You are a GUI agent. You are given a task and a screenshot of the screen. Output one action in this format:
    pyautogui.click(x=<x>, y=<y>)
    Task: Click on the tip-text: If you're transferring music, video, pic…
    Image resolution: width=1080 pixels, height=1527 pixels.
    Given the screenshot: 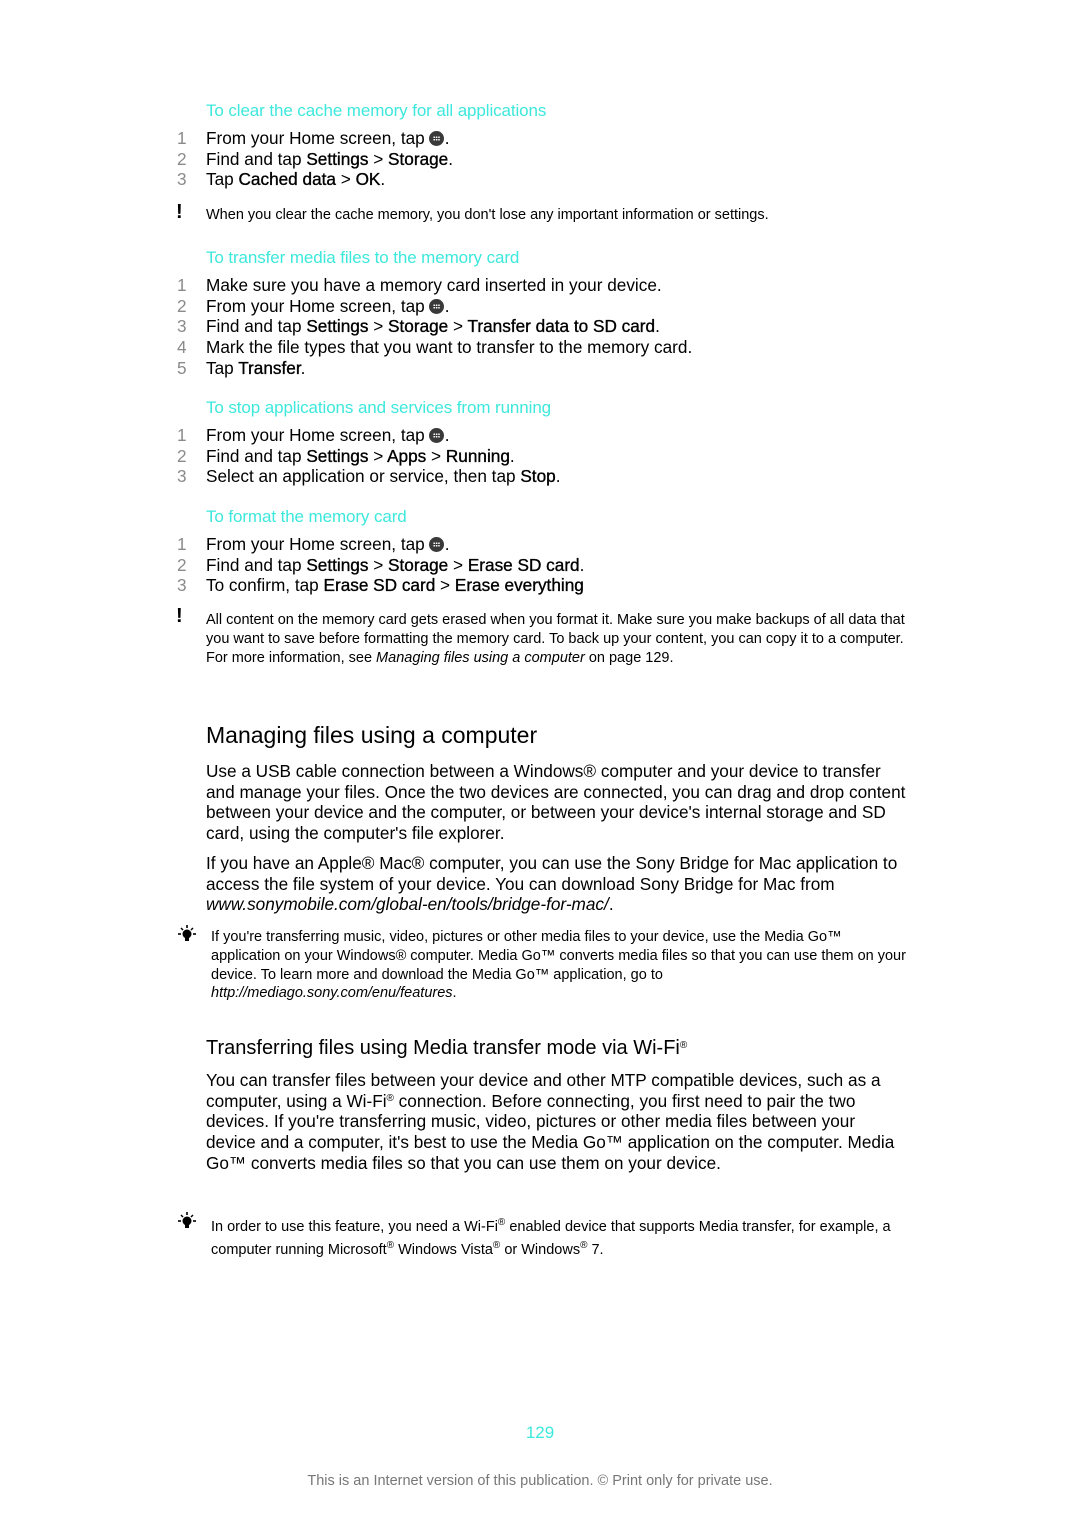 What is the action you would take?
    pyautogui.click(x=561, y=965)
    